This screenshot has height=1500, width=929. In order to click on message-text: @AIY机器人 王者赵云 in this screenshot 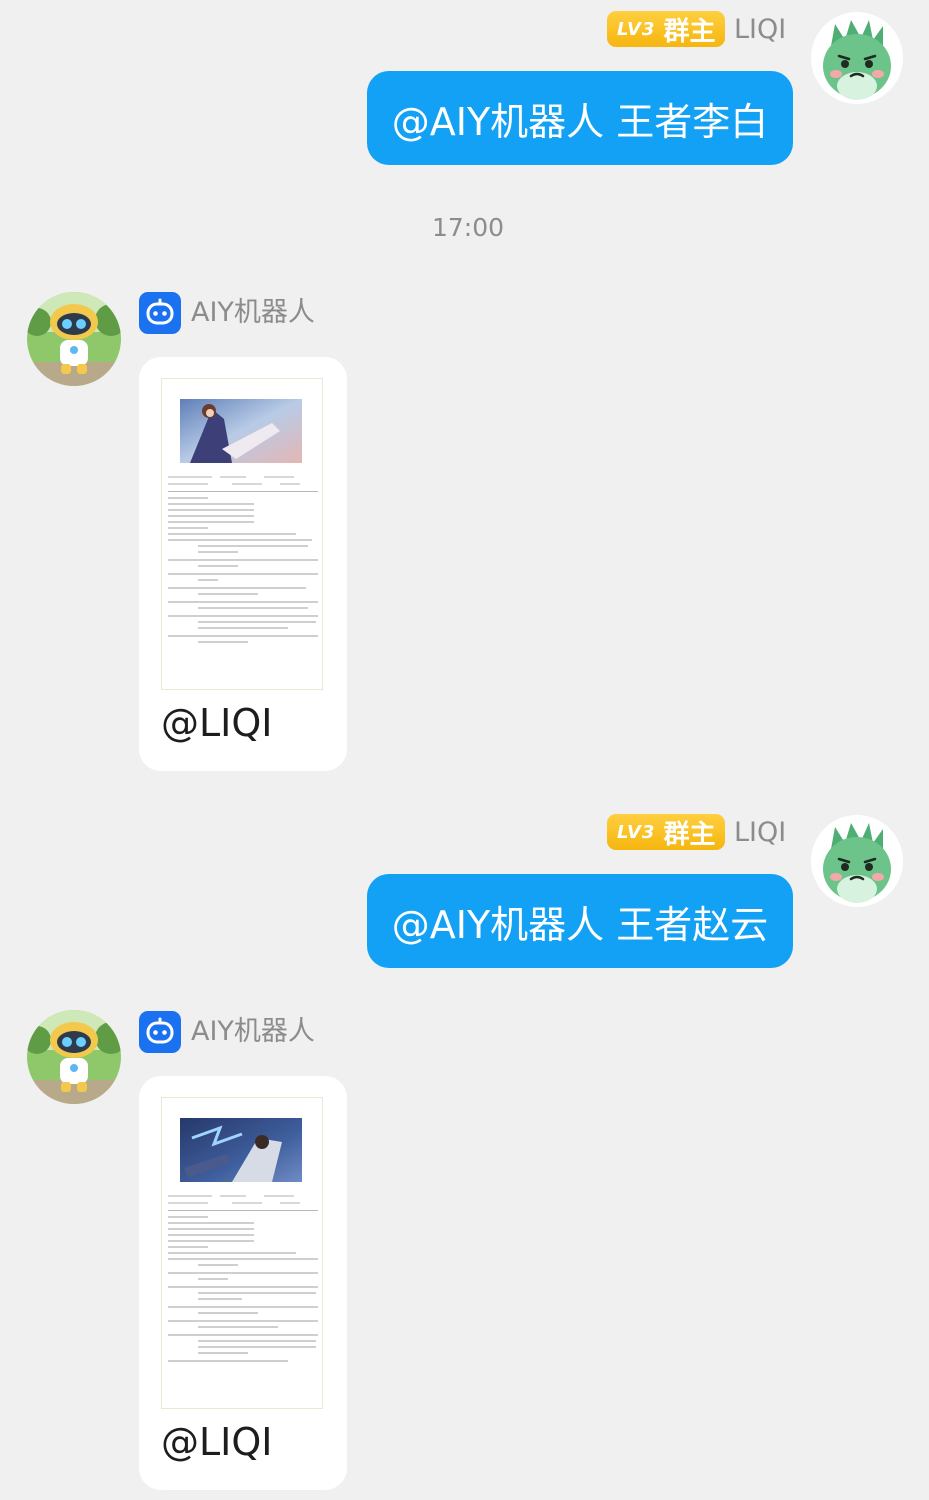, I will do `click(580, 924)`.